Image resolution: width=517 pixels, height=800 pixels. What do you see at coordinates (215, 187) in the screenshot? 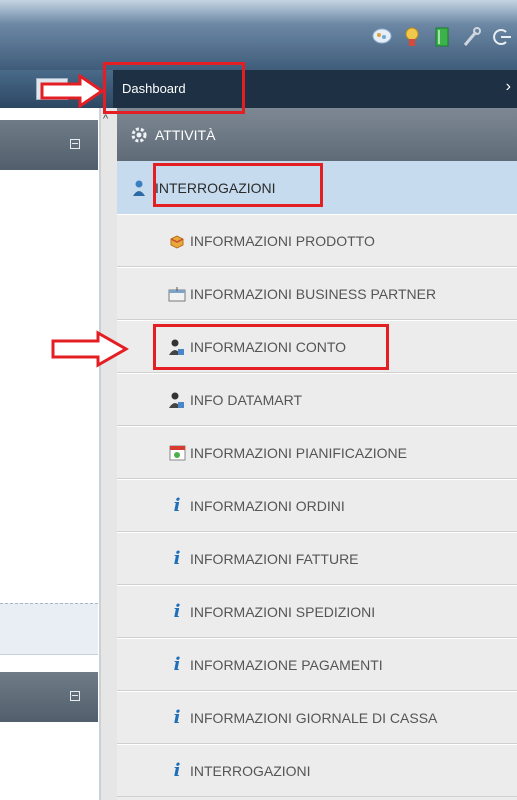
I see `menu-selected-label: INTERROGAZIONI` at bounding box center [215, 187].